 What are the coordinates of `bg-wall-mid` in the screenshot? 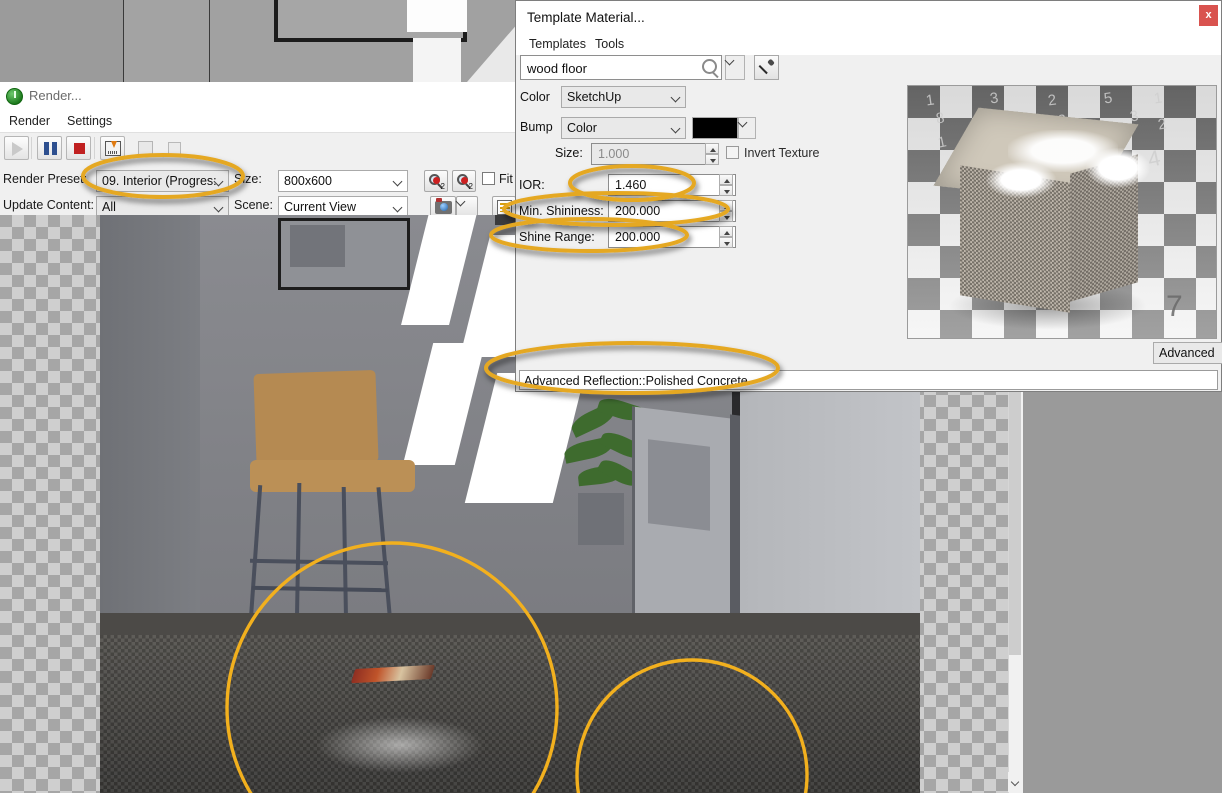 It's located at (167, 41).